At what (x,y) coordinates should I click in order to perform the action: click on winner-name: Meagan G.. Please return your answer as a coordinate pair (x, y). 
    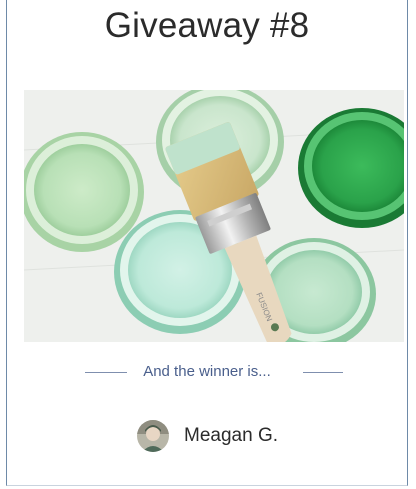
    Looking at the image, I should click on (231, 435).